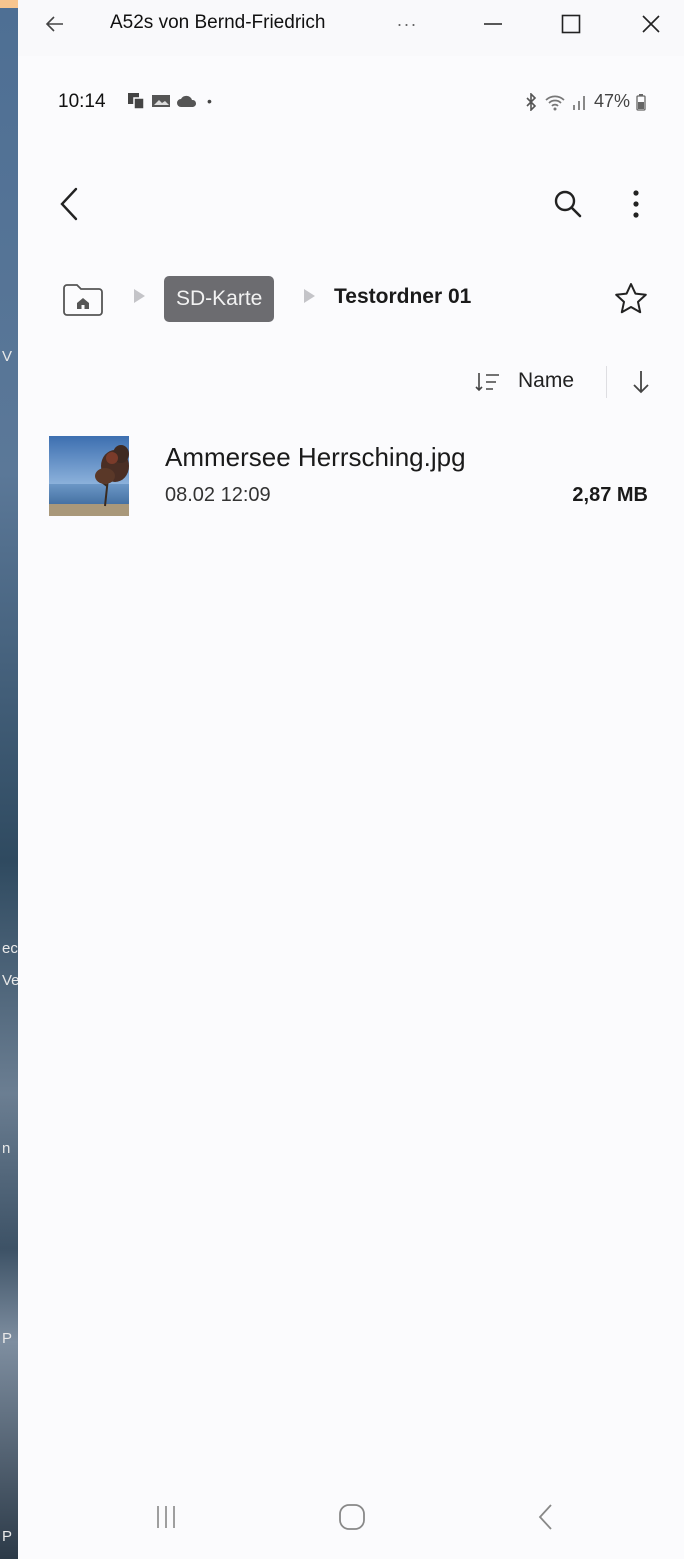 The image size is (684, 1559). Describe the element at coordinates (641, 102) in the screenshot. I see `battery-icon` at that location.